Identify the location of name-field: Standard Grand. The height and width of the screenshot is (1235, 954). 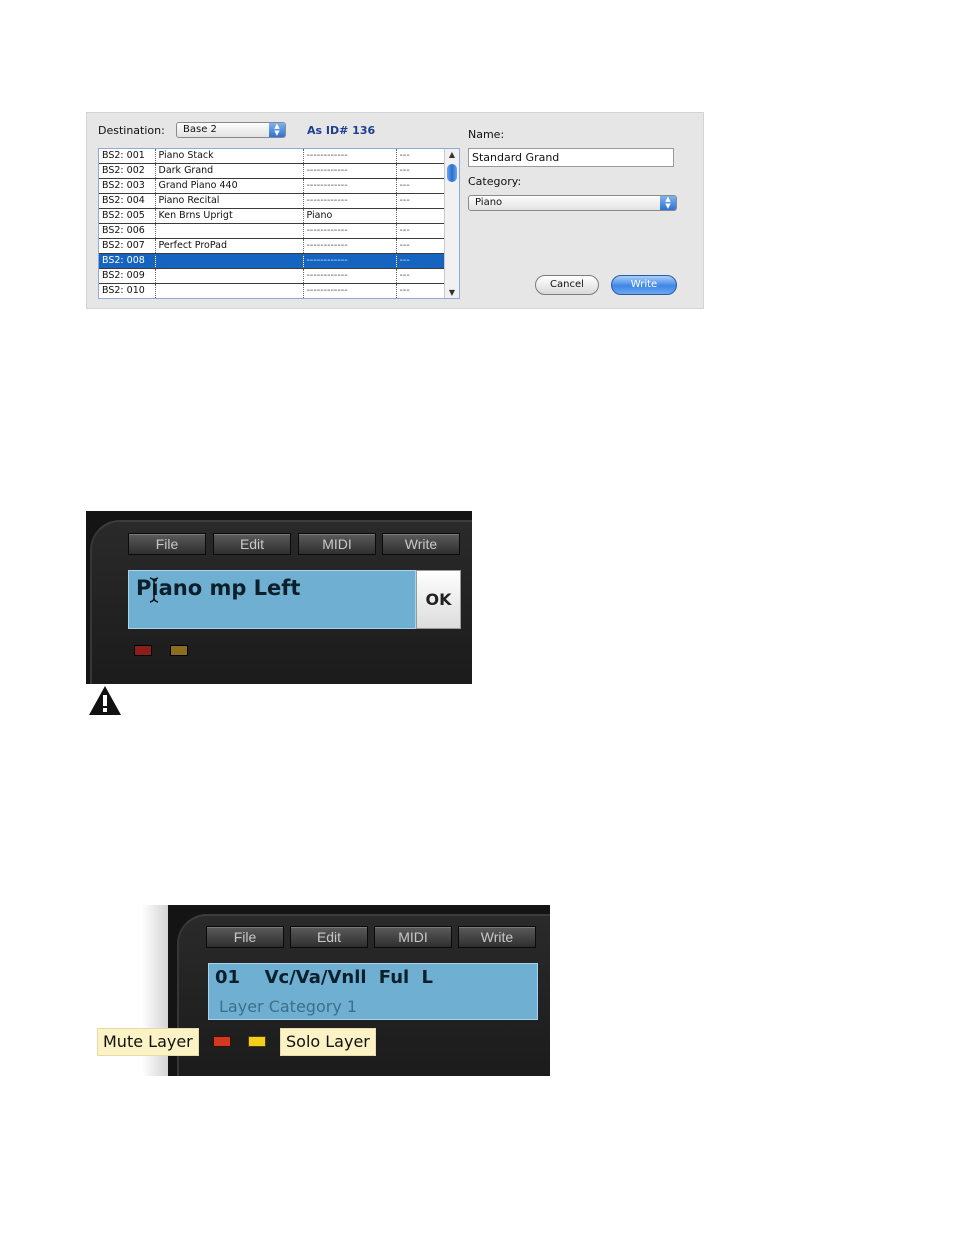
(571, 157).